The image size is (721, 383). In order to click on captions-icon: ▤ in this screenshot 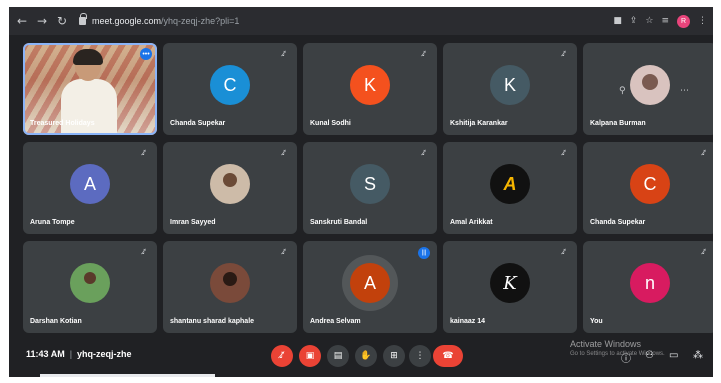, I will do `click(338, 356)`.